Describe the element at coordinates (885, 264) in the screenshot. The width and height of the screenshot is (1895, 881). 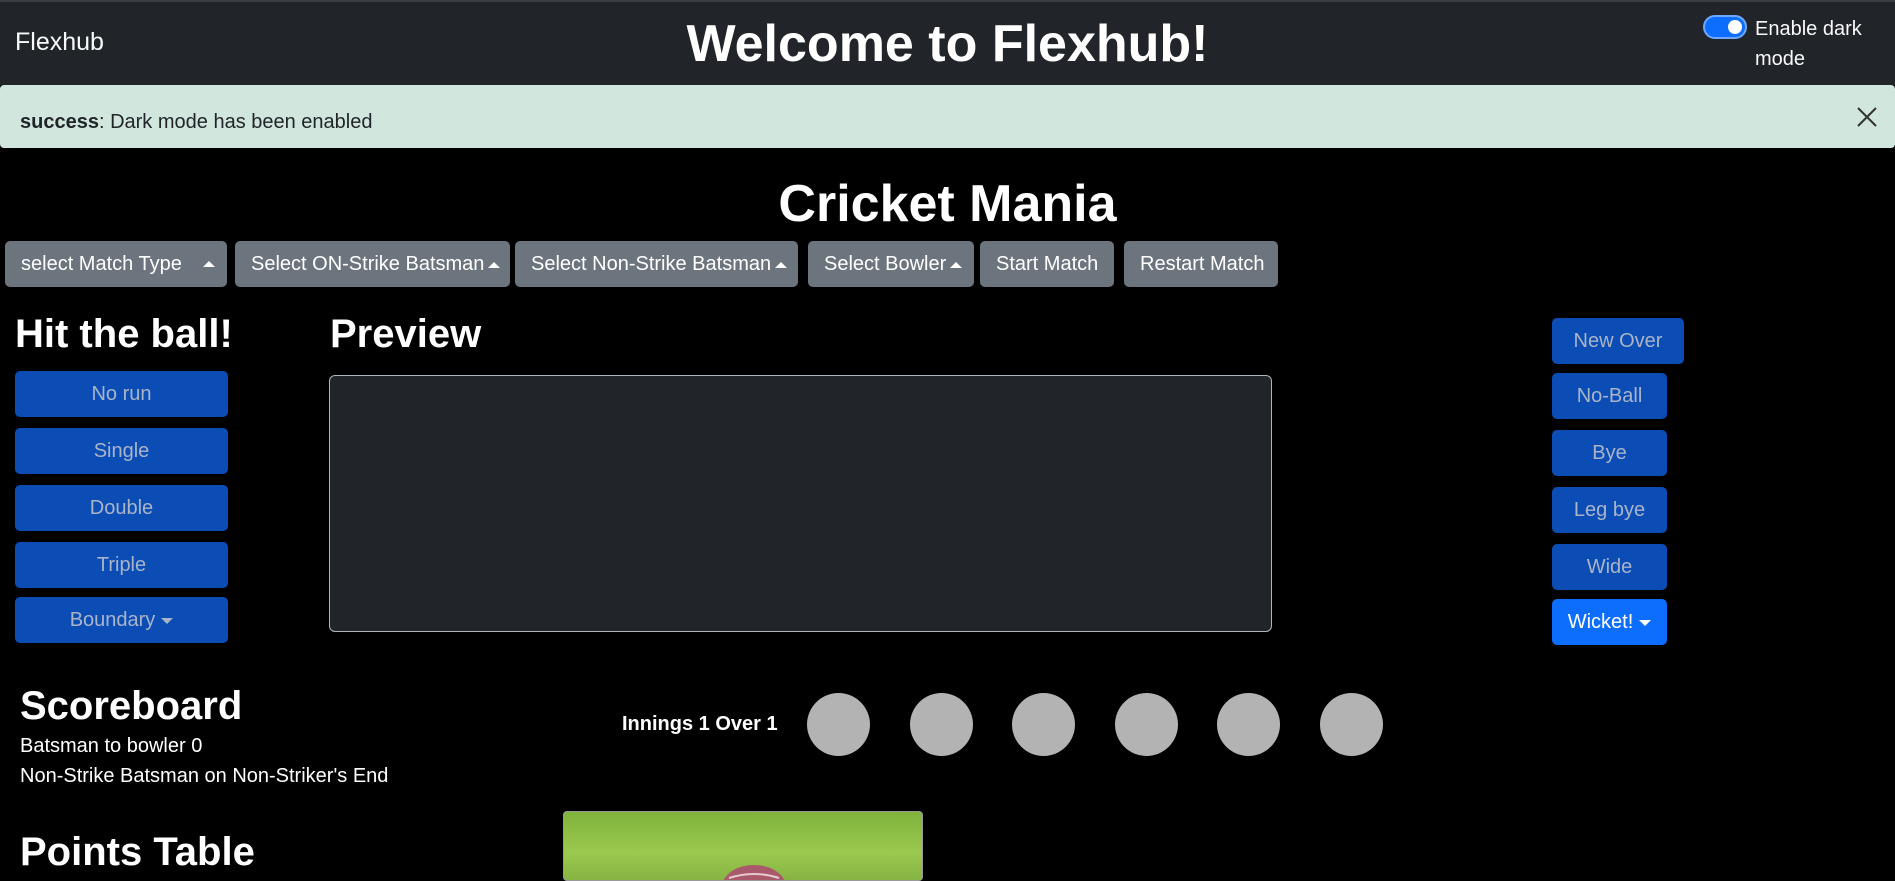
I see `bowler-label: Select Bowler` at that location.